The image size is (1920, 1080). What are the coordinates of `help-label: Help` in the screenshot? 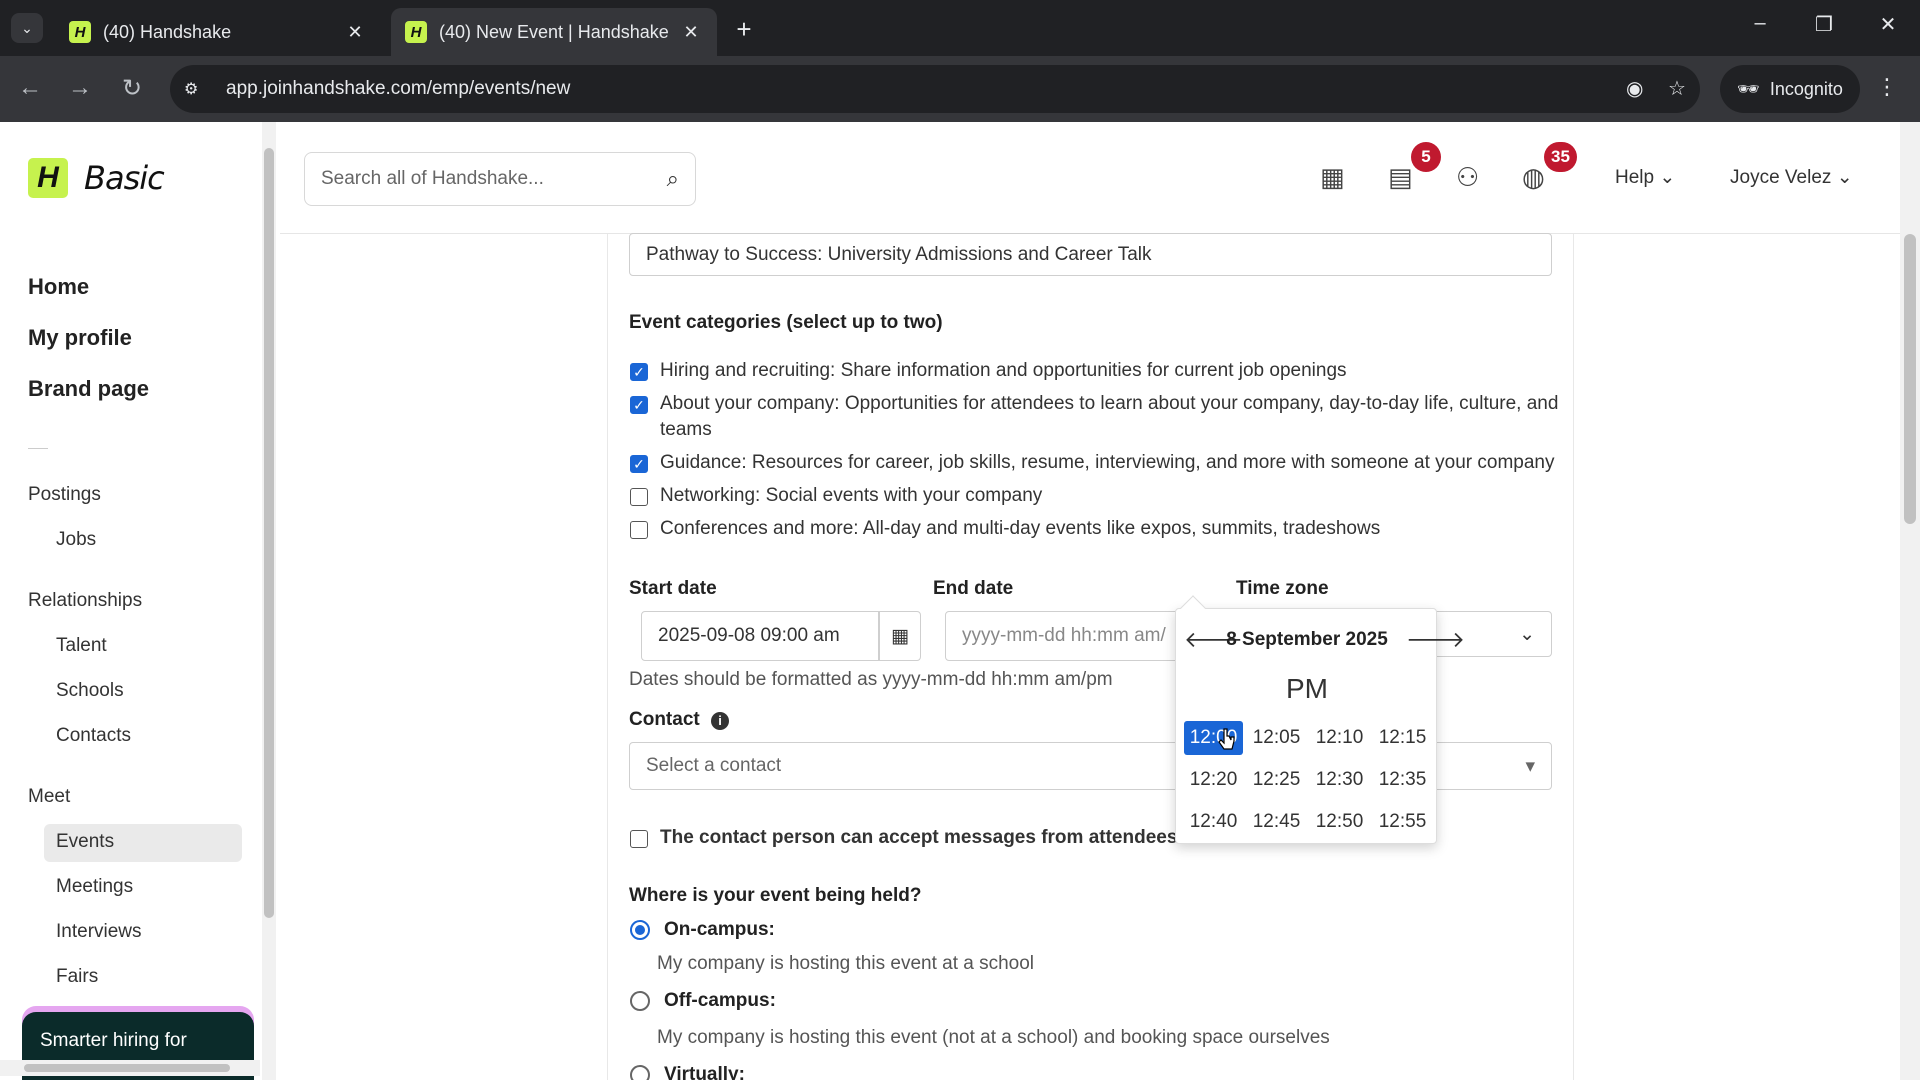 It's located at (1635, 177).